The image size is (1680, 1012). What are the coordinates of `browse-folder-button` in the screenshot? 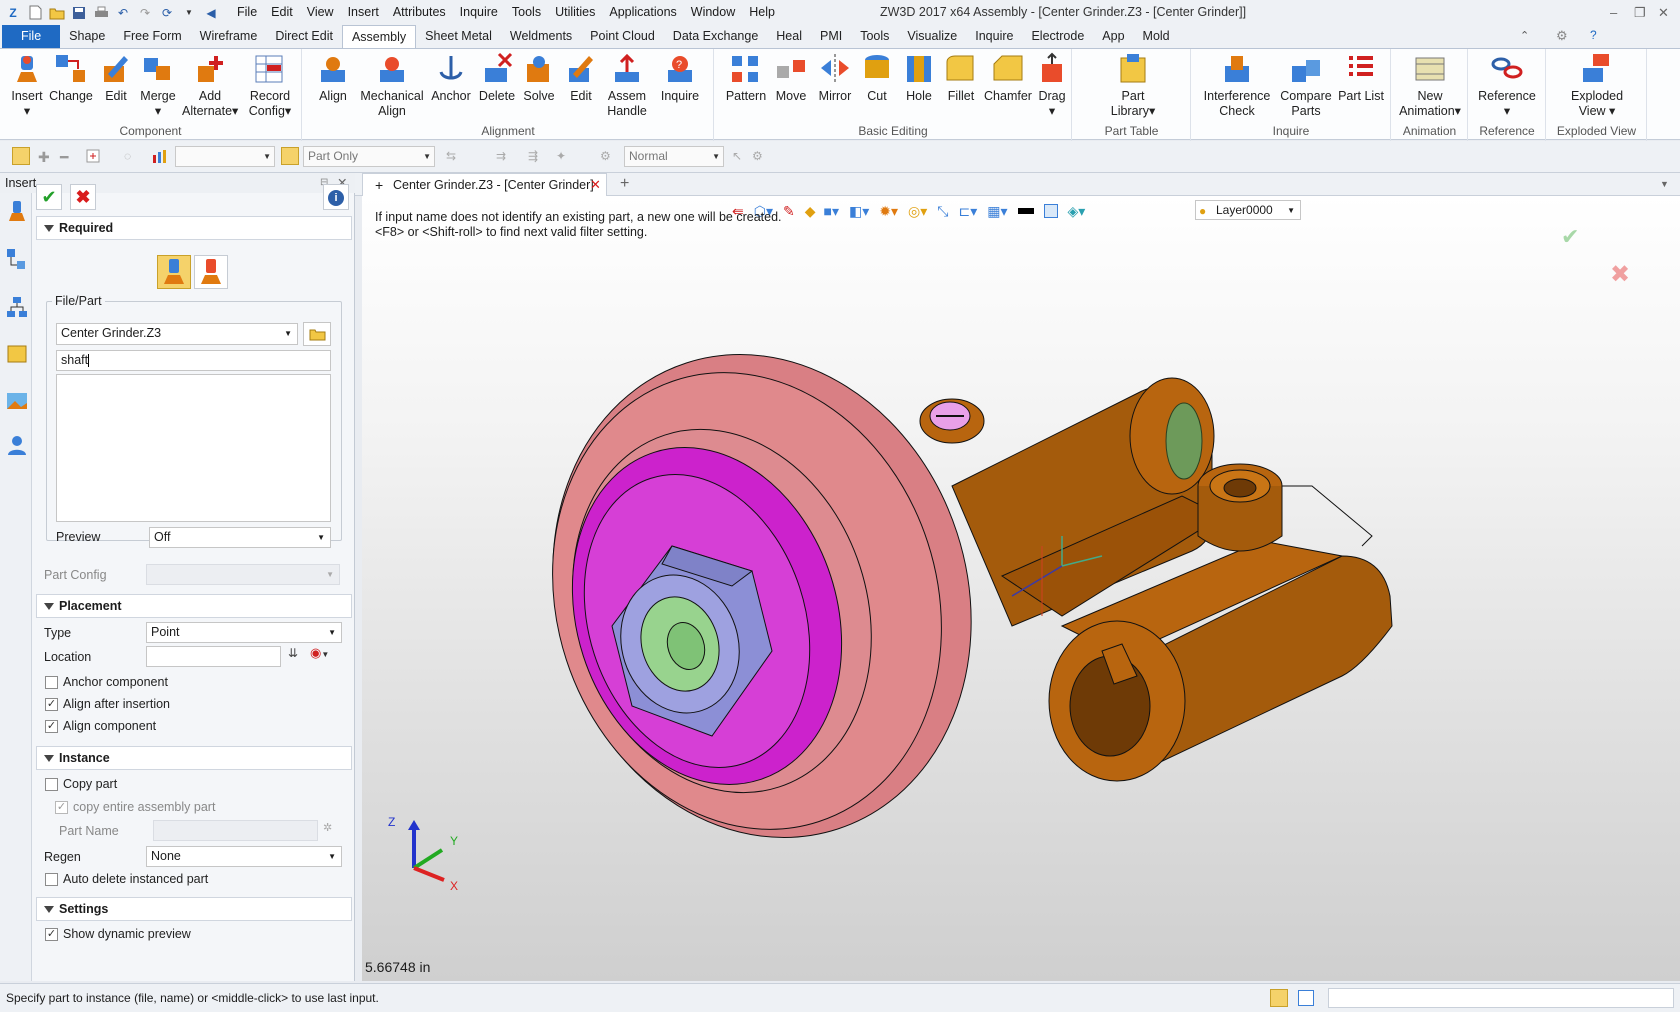 It's located at (317, 334).